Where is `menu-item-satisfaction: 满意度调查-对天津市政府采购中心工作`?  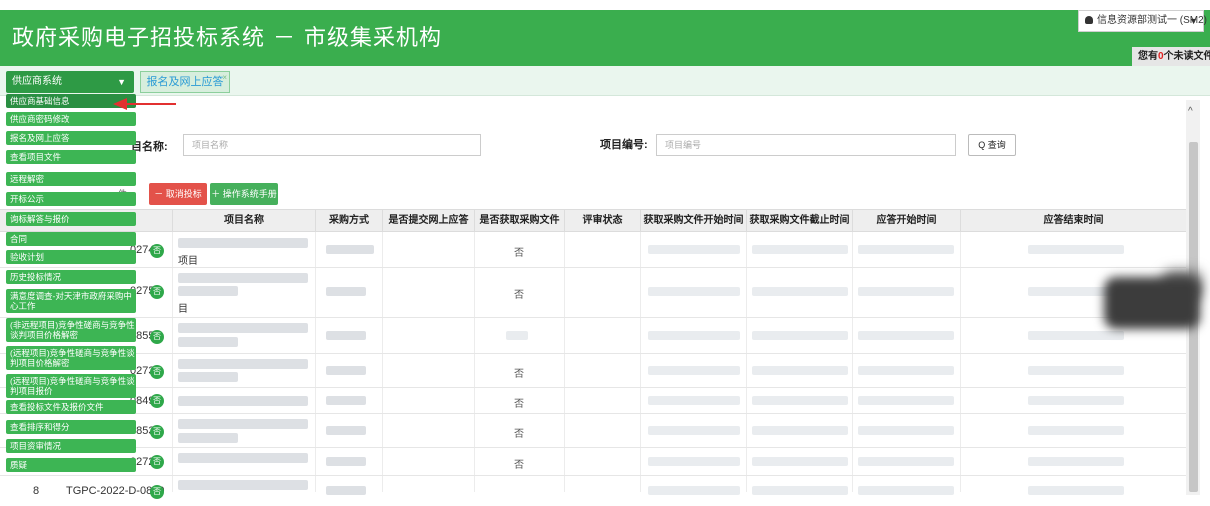 menu-item-satisfaction: 满意度调查-对天津市政府采购中心工作 is located at coordinates (71, 301).